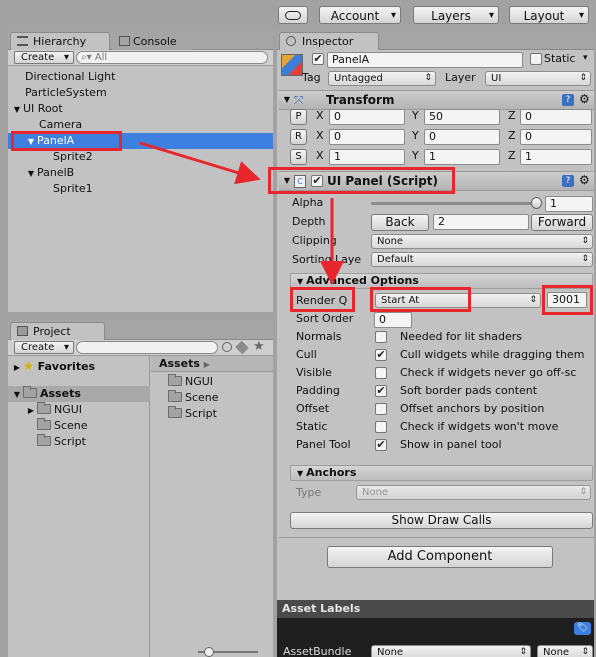  I want to click on annotation-arrows, so click(241, 213).